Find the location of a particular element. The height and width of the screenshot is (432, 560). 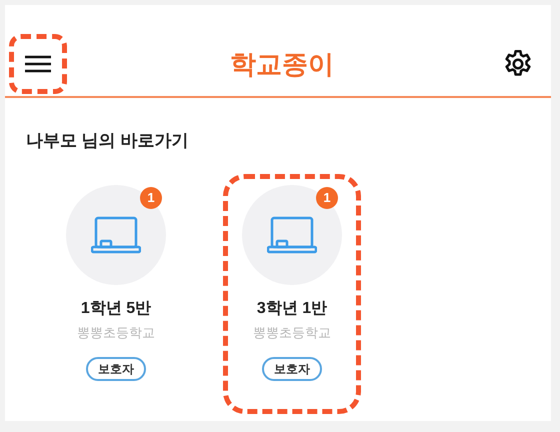

class-name: 3학년 1반 is located at coordinates (292, 309).